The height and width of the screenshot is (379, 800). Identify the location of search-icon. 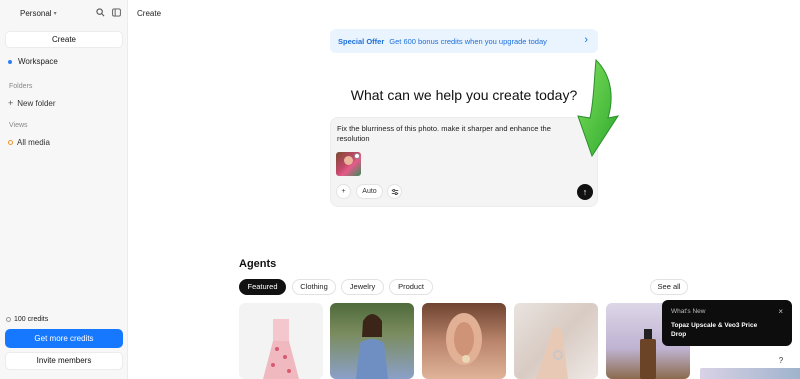
(100, 13).